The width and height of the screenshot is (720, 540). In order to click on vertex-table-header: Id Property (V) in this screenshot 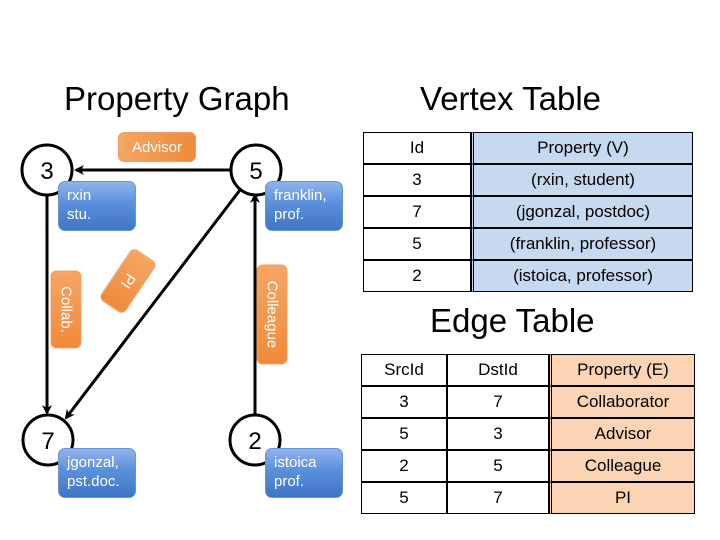, I will do `click(528, 148)`.